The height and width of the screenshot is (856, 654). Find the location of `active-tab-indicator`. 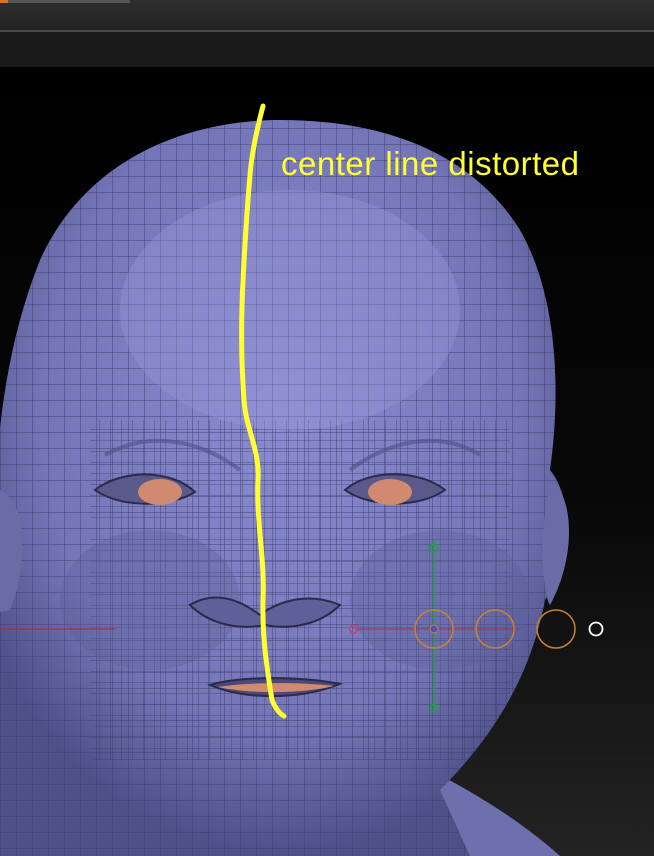

active-tab-indicator is located at coordinates (65, 1).